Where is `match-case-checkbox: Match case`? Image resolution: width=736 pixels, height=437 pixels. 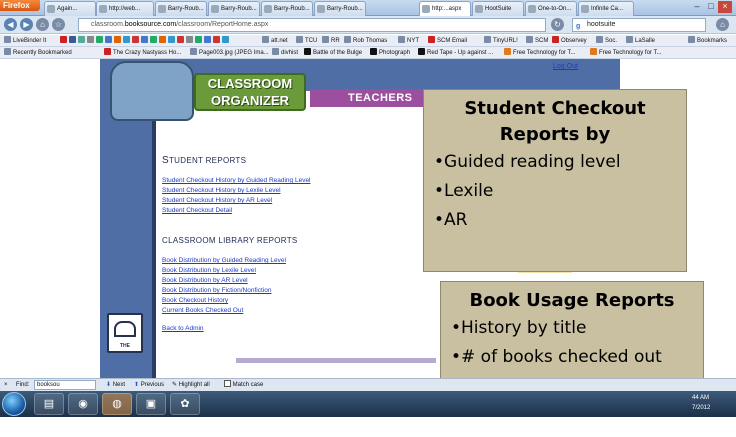 match-case-checkbox: Match case is located at coordinates (243, 385).